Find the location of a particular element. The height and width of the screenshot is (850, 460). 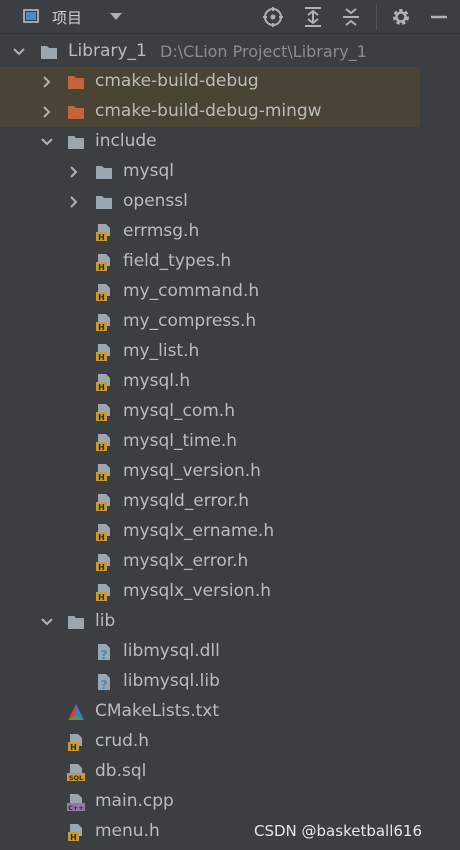

tree-item-file: libmysql.dll is located at coordinates (230, 652).